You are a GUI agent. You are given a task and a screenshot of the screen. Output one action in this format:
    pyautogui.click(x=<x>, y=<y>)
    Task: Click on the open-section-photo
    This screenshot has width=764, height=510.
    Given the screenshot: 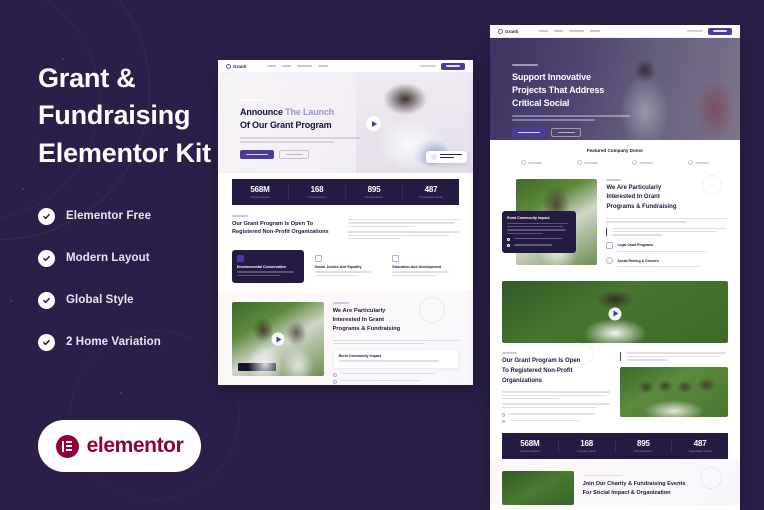 What is the action you would take?
    pyautogui.click(x=615, y=312)
    